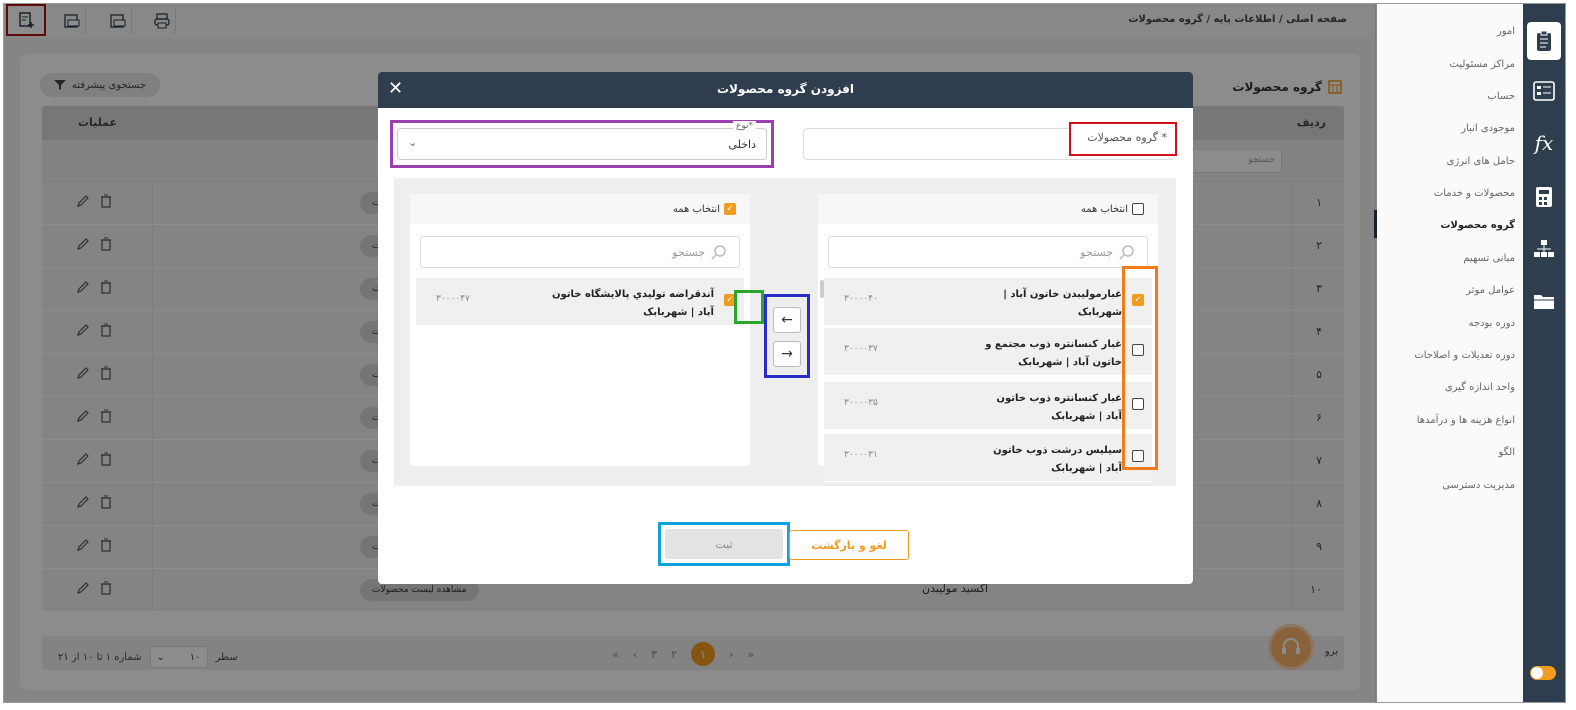 The width and height of the screenshot is (1576, 710). What do you see at coordinates (1096, 252) in the screenshot?
I see `source-search-placeholder: جستجو` at bounding box center [1096, 252].